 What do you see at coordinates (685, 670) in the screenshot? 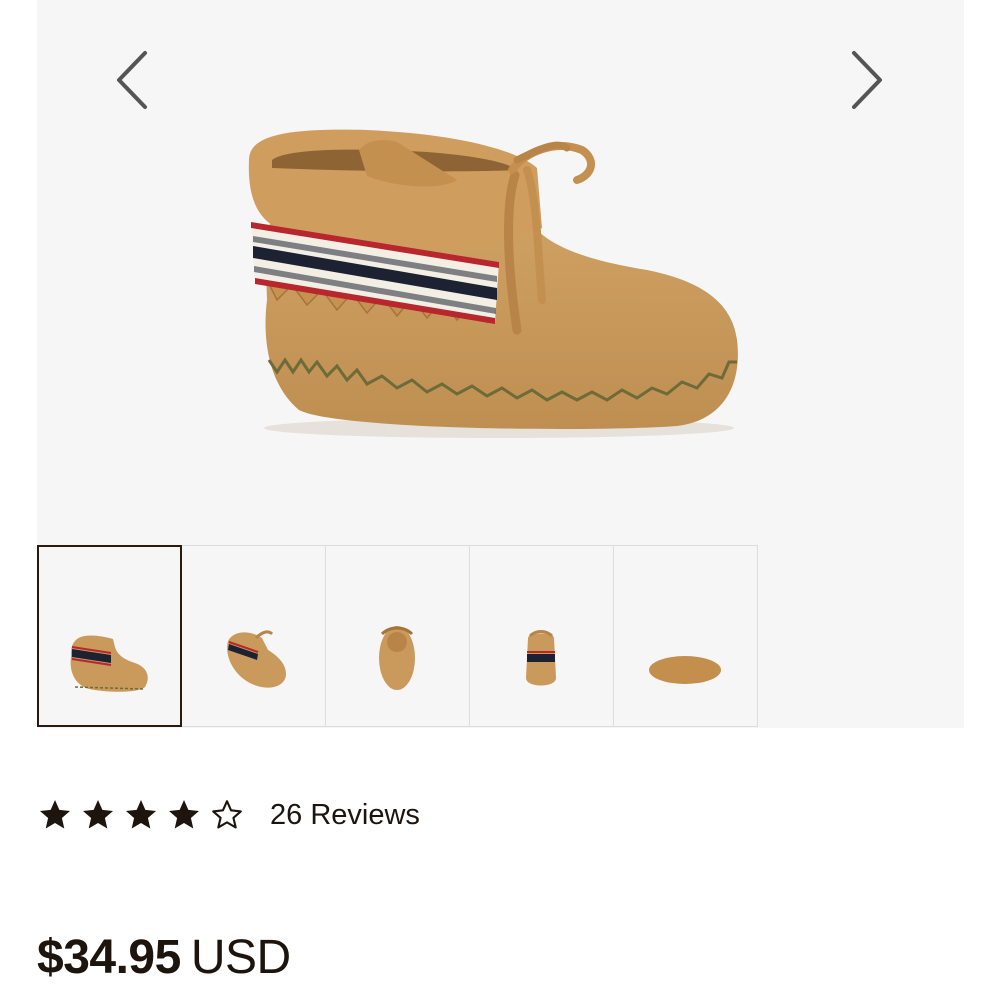
I see `moccasin-sole-thumbnail` at bounding box center [685, 670].